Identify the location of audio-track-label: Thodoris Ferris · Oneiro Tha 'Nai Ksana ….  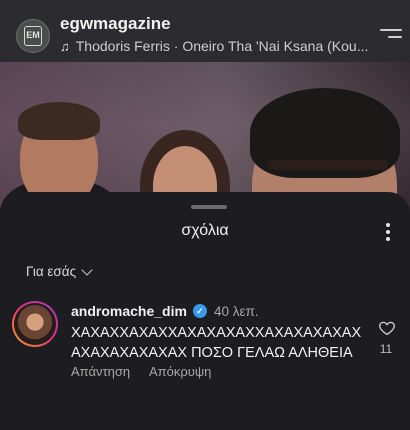
(222, 46).